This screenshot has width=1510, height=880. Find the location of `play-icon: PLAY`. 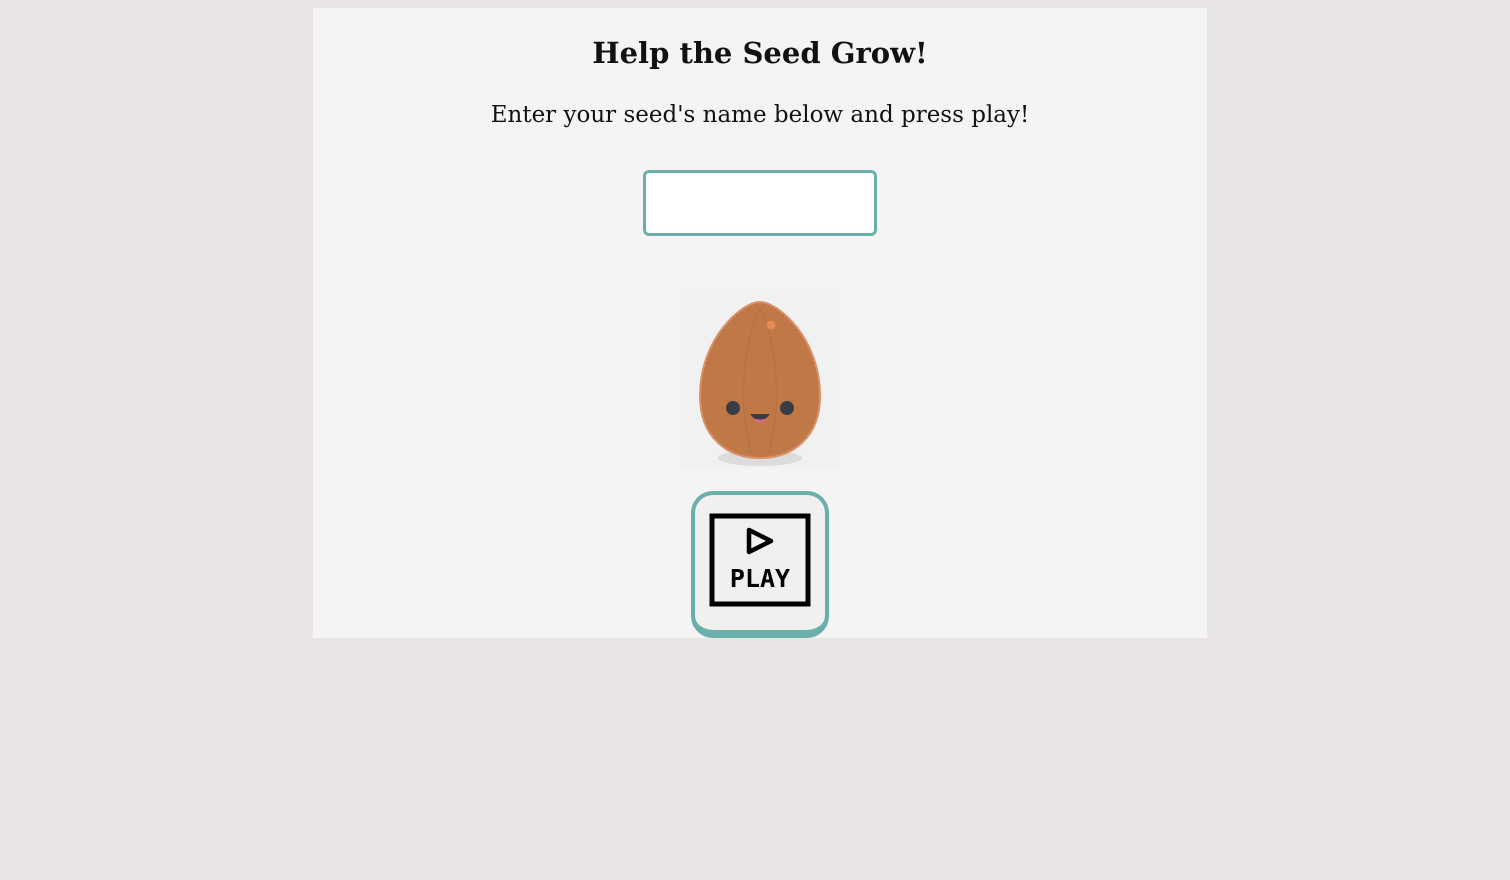

play-icon: PLAY is located at coordinates (760, 560).